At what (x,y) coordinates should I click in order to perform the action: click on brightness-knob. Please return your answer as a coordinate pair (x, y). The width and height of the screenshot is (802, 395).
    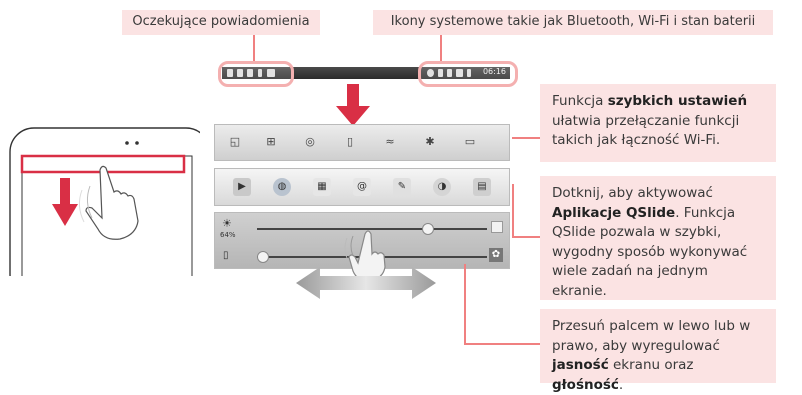
    Looking at the image, I should click on (428, 229).